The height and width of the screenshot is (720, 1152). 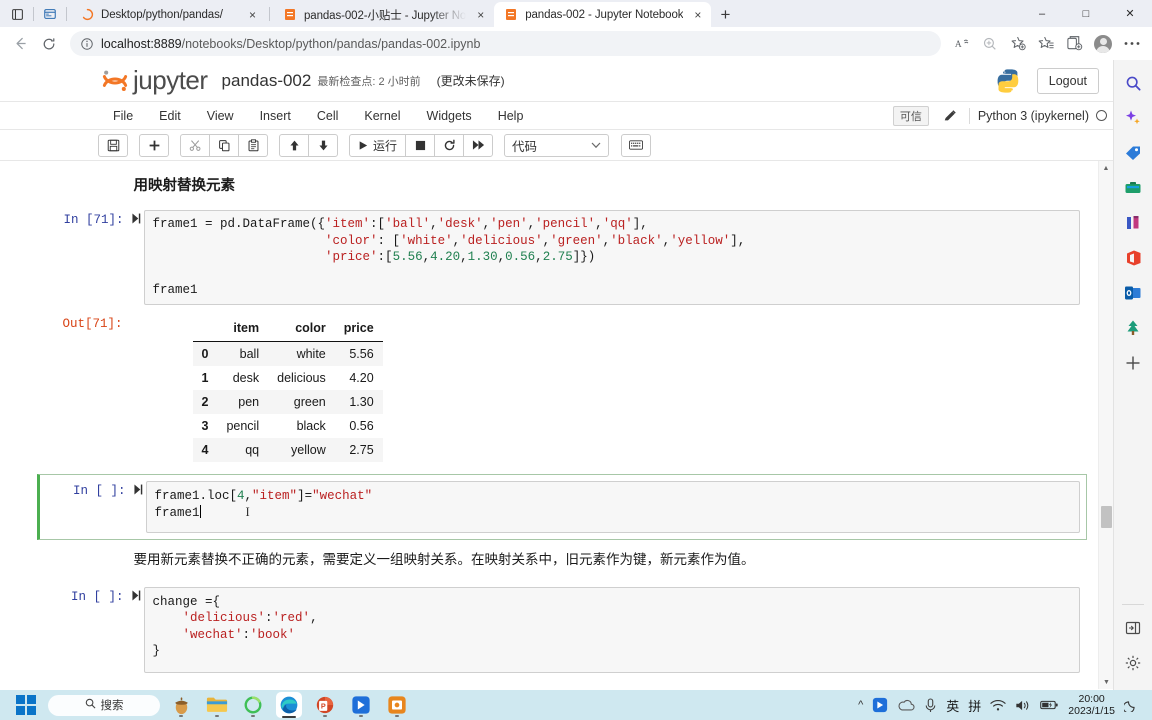 I want to click on browser-tab-1: Desktop/python/pandas/ ×, so click(x=168, y=14).